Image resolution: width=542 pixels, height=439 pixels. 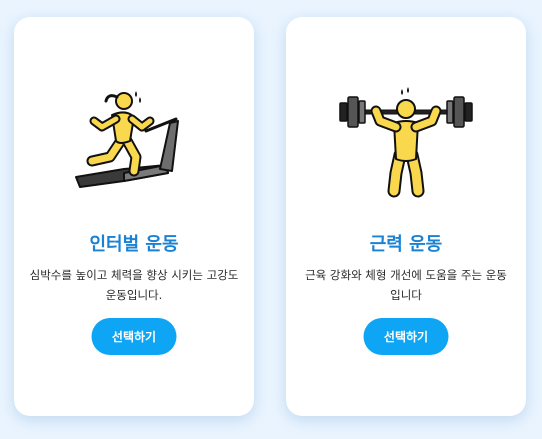 I want to click on weightlifter-icon, so click(x=406, y=142).